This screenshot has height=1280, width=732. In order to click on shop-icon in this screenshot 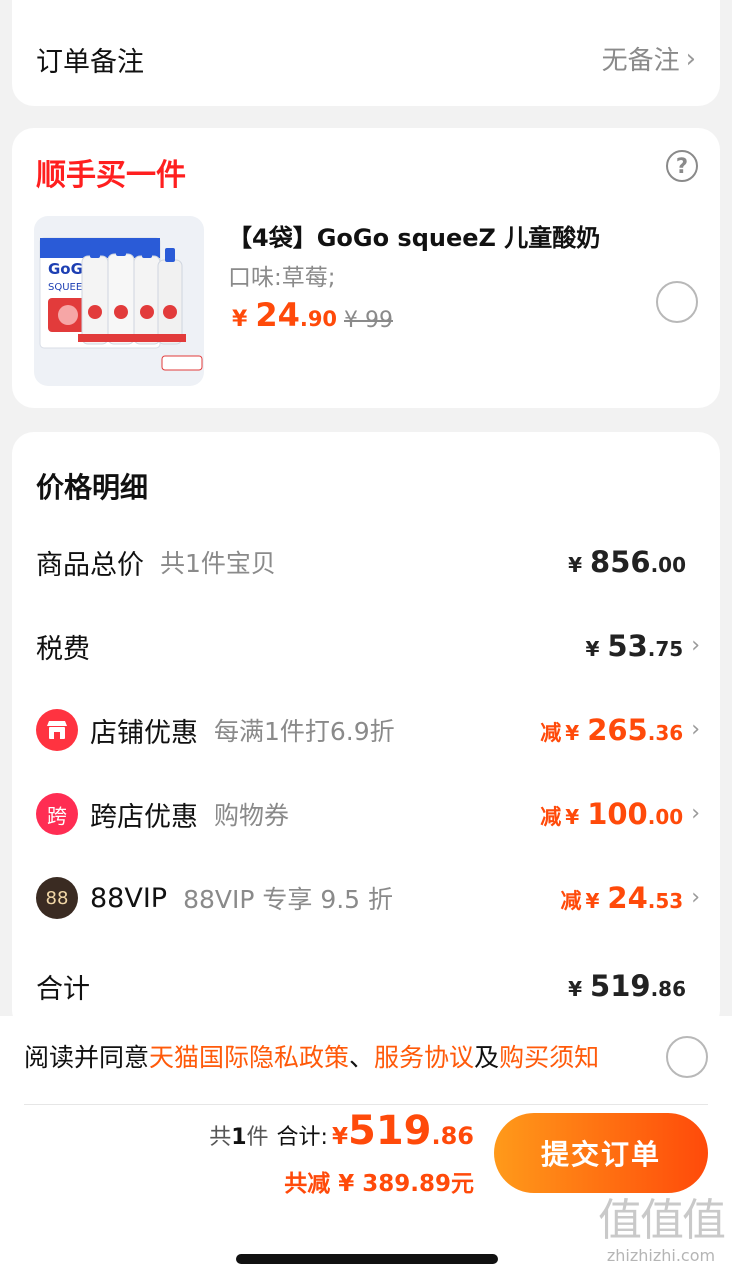, I will do `click(57, 730)`.